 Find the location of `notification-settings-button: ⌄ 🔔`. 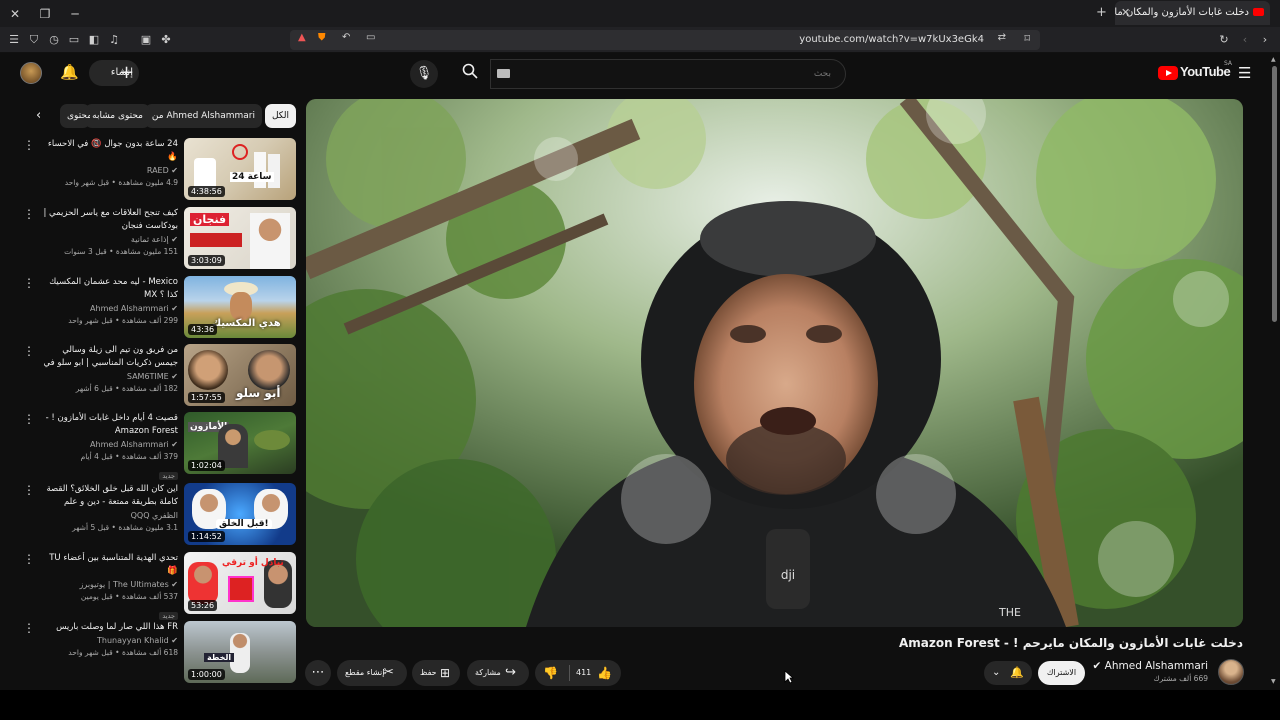

notification-settings-button: ⌄ 🔔 is located at coordinates (1008, 673).